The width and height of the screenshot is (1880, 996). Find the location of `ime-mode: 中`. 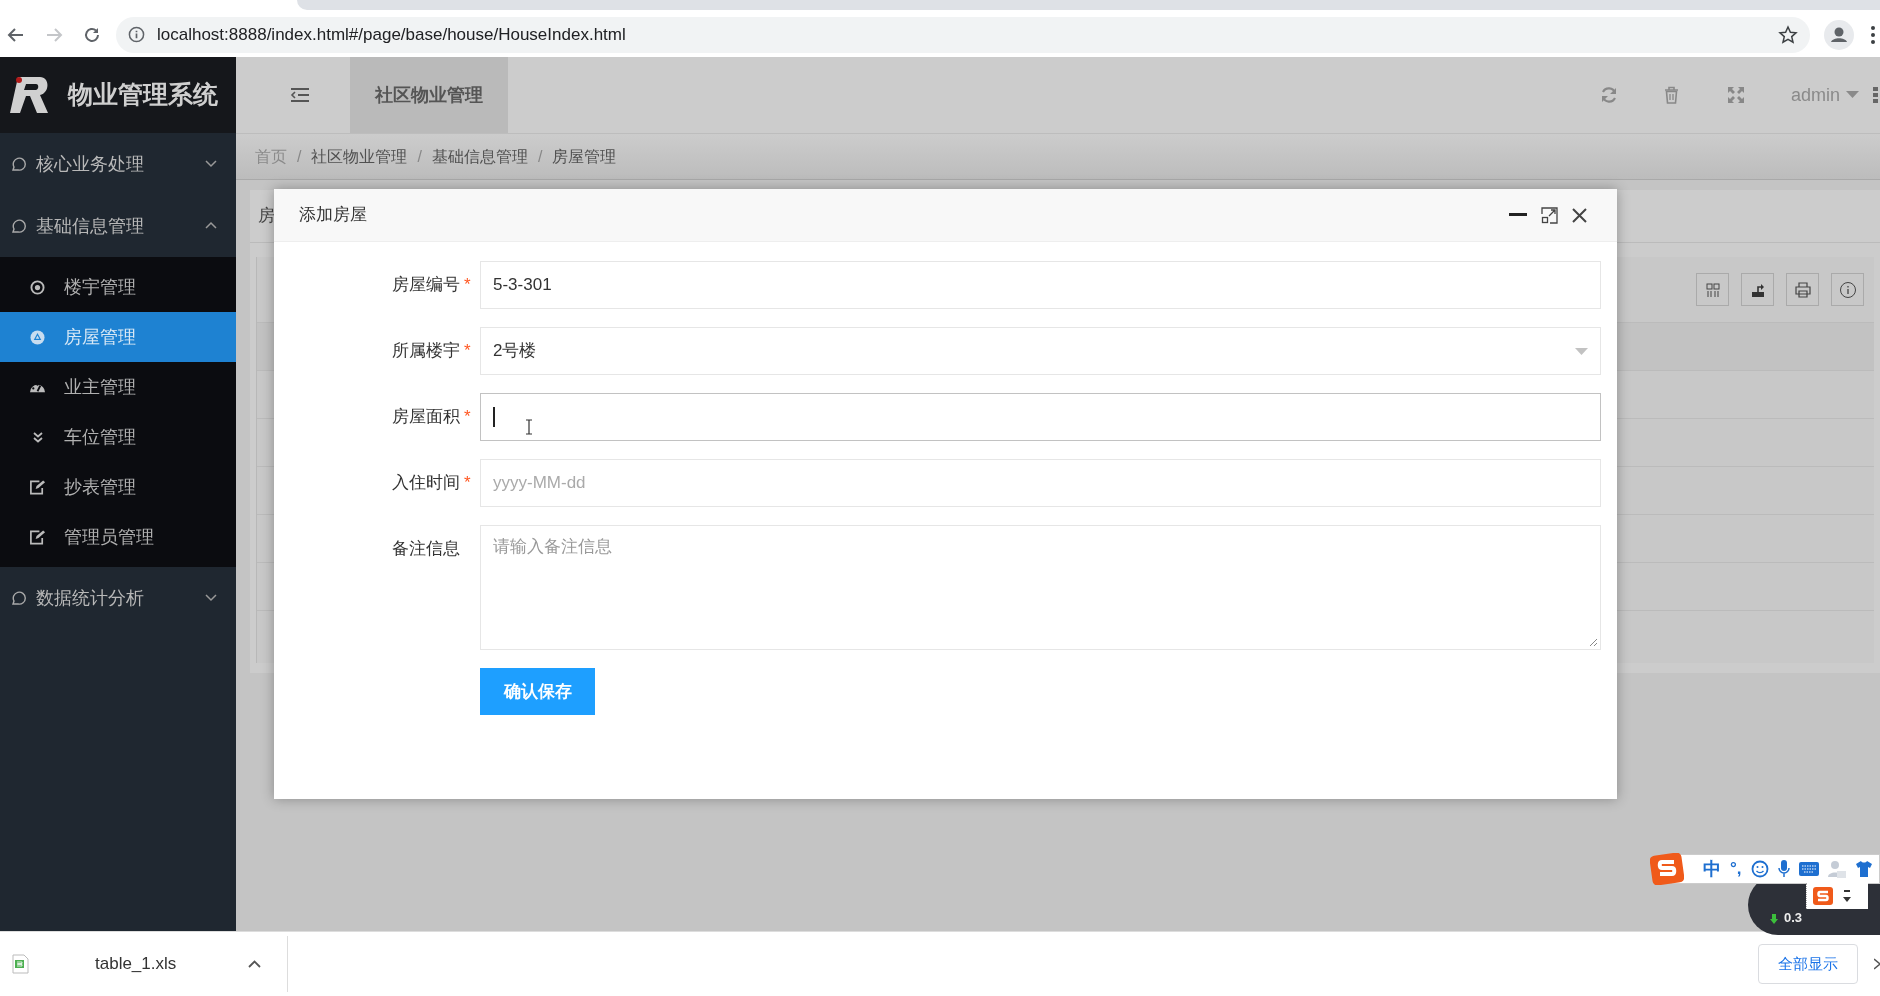

ime-mode: 中 is located at coordinates (1712, 869).